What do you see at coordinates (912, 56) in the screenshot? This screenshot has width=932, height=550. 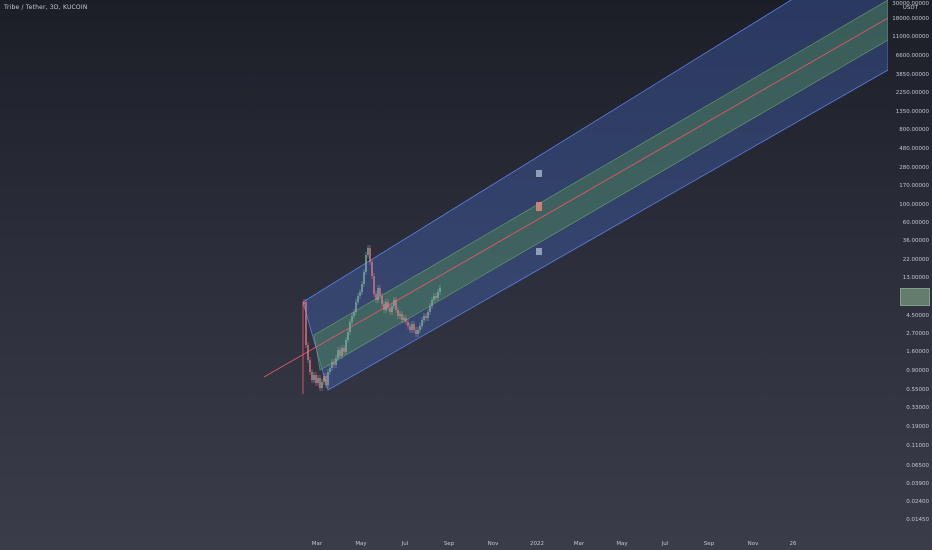 I see `price-label: 6600.00000` at bounding box center [912, 56].